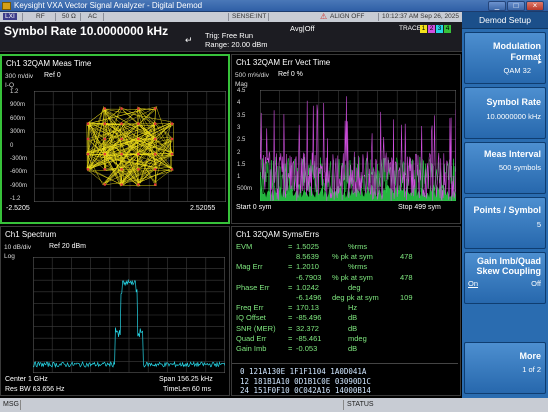  Describe the element at coordinates (505, 278) in the screenshot. I see `gain-imb-quad-skew-key: Gain Imb/Quad Skew Coupling On Off` at that location.